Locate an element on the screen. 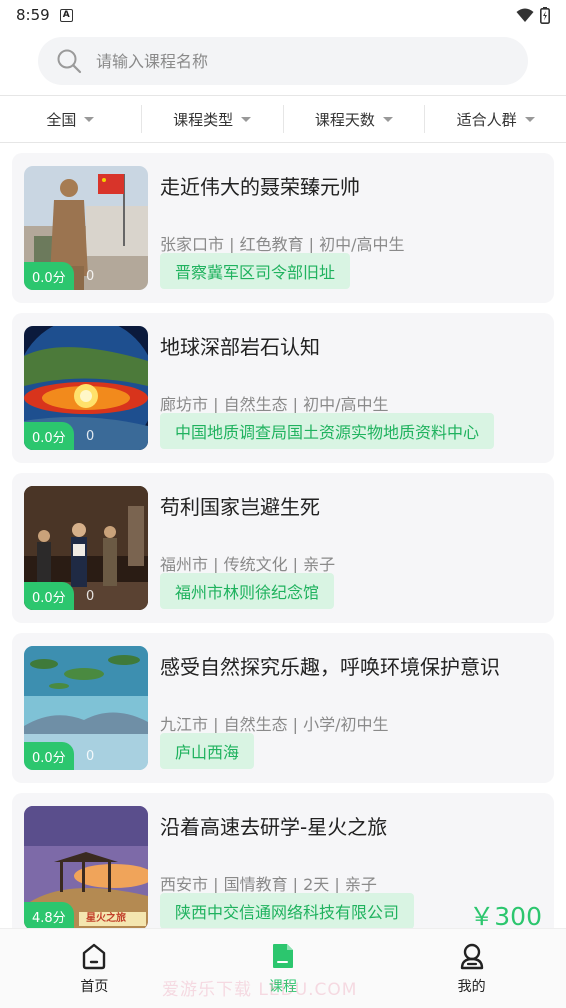 Image resolution: width=566 pixels, height=1008 pixels. course-meta: 廊坊市 | 自然生态 | 初中/高中生 is located at coordinates (274, 404).